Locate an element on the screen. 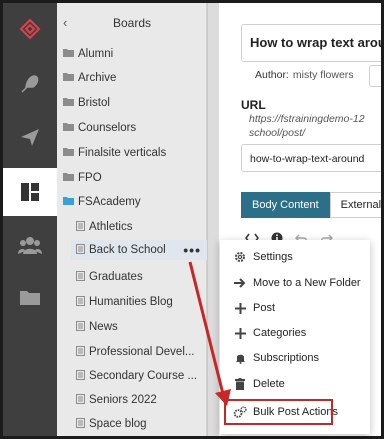 The height and width of the screenshot is (439, 384). folder-open-icon is located at coordinates (68, 202).